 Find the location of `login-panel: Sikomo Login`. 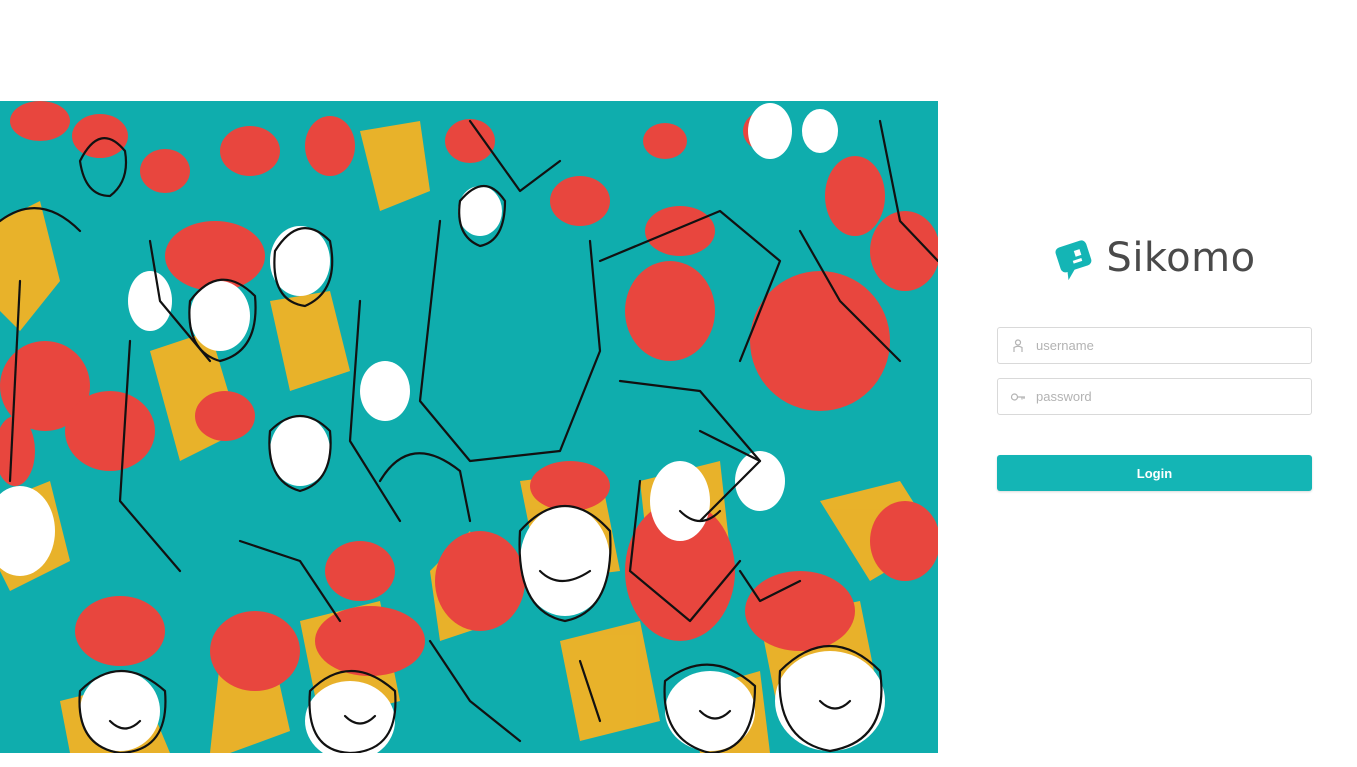

login-panel: Sikomo Login is located at coordinates (1154, 360).